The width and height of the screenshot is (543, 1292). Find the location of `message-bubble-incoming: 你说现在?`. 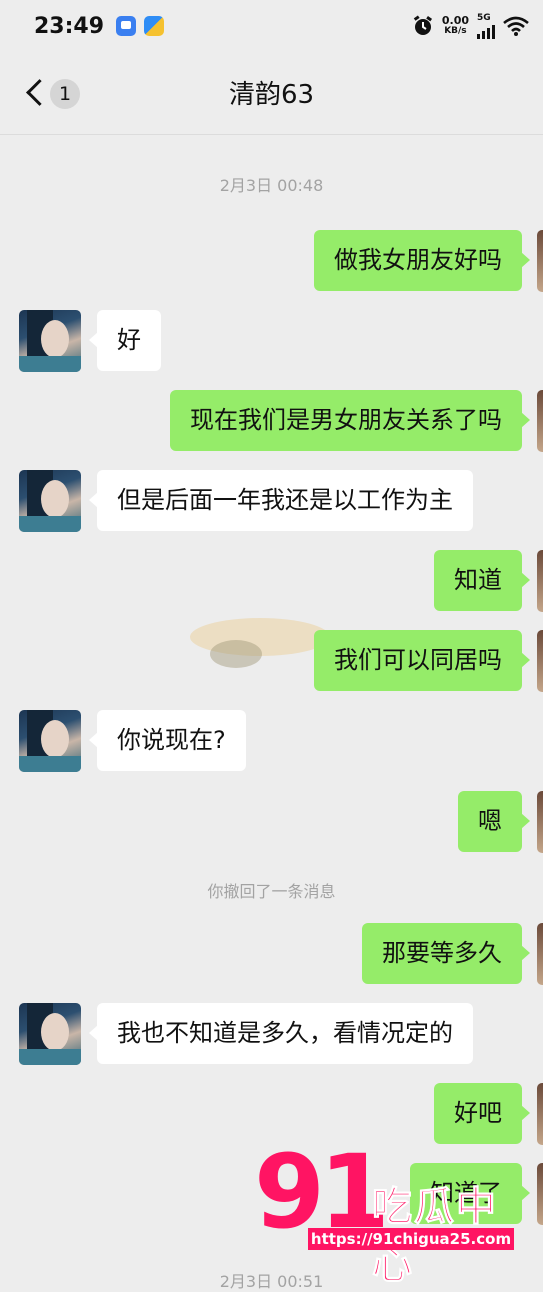

message-bubble-incoming: 你说现在? is located at coordinates (167, 740).